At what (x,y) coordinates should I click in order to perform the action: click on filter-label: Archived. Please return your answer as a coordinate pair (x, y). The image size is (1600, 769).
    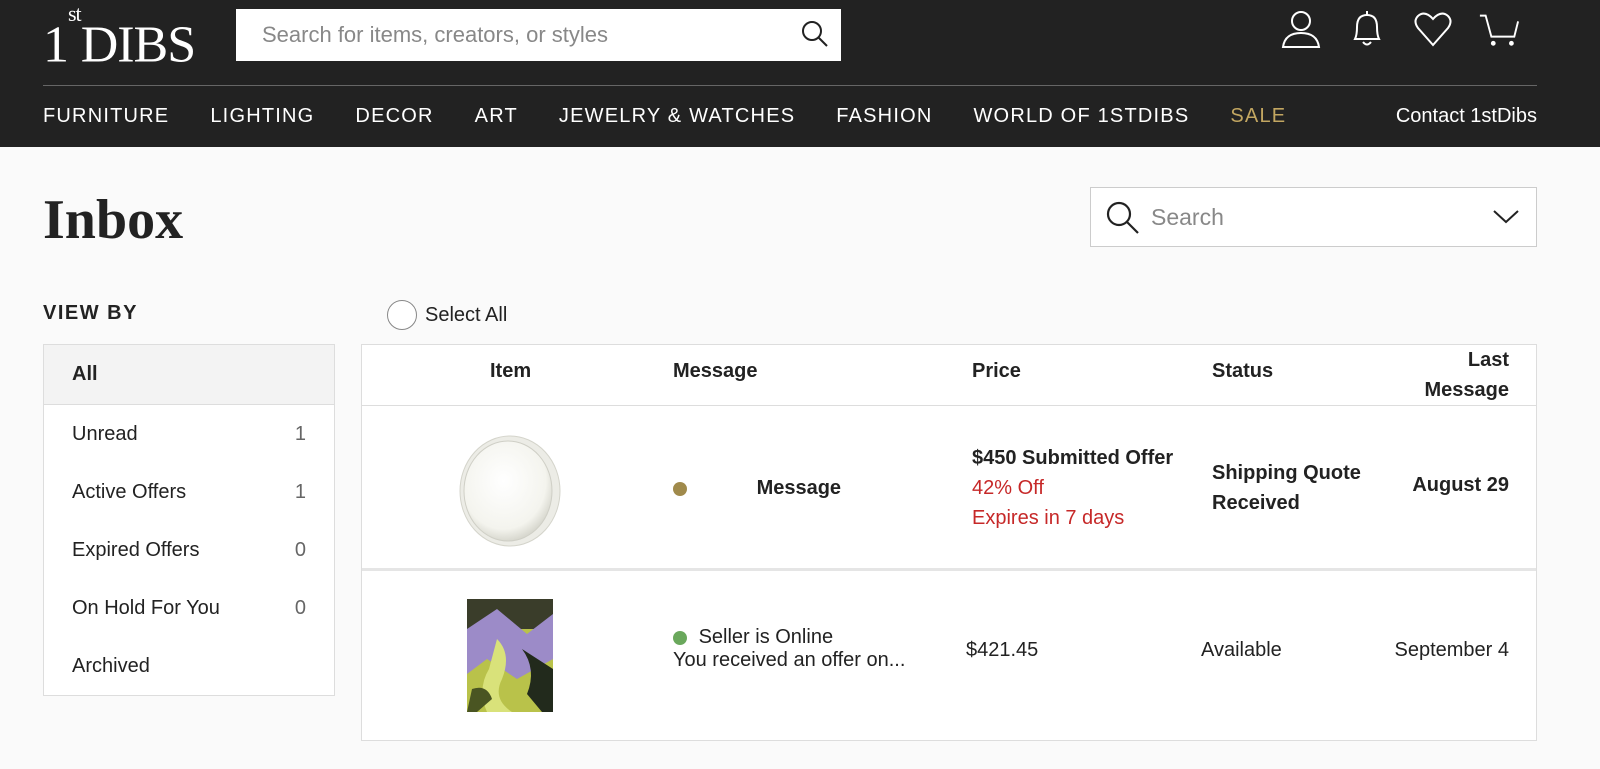
    Looking at the image, I should click on (111, 665).